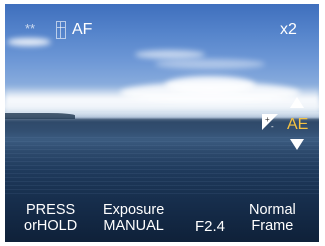  I want to click on exposure-line-2: MANUAL, so click(133, 226).